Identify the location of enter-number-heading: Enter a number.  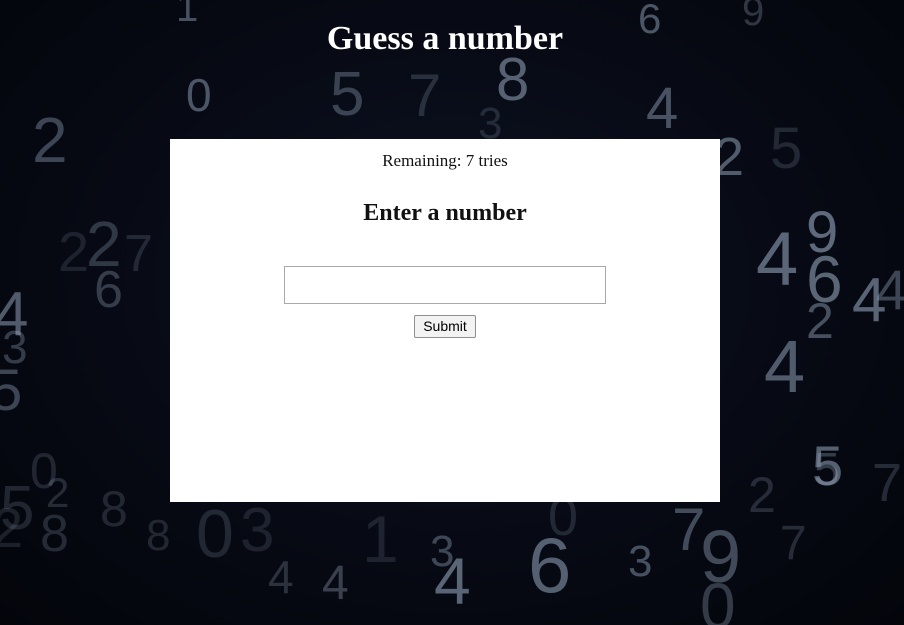
(445, 213).